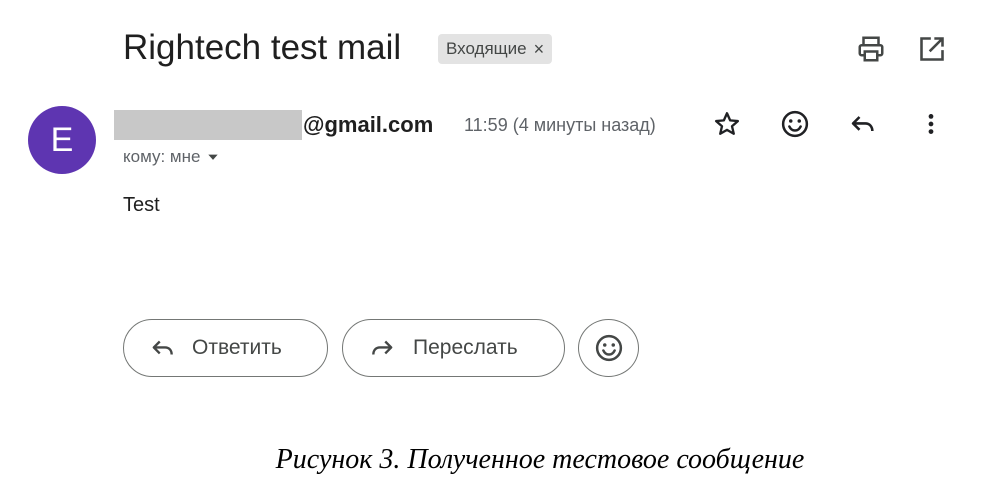 The width and height of the screenshot is (984, 482). I want to click on reply-label: Ответить, so click(237, 347).